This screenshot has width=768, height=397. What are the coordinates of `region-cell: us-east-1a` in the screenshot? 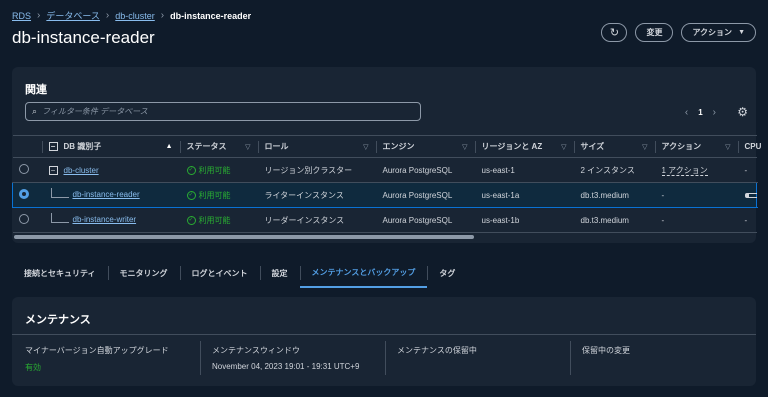 It's located at (525, 195).